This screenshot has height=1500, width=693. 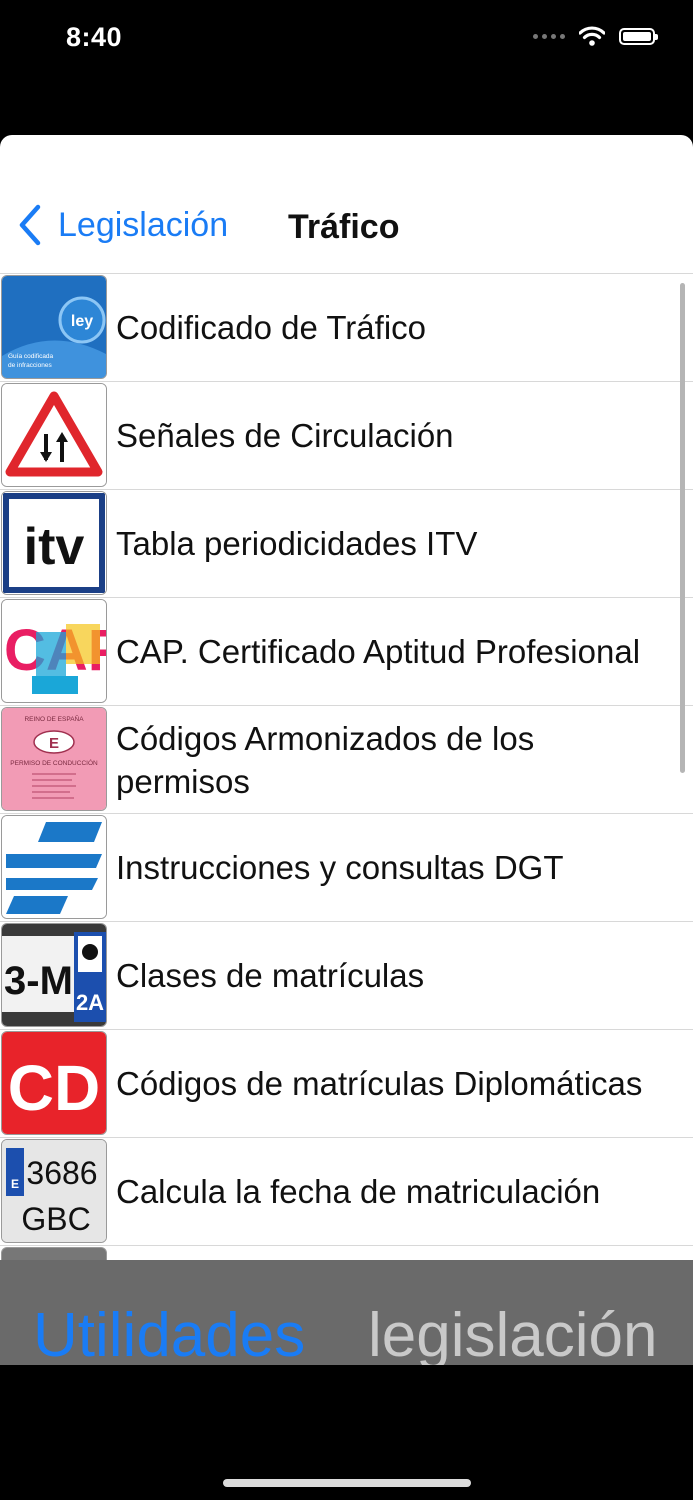 I want to click on plate-number: 3686, so click(x=61, y=1173).